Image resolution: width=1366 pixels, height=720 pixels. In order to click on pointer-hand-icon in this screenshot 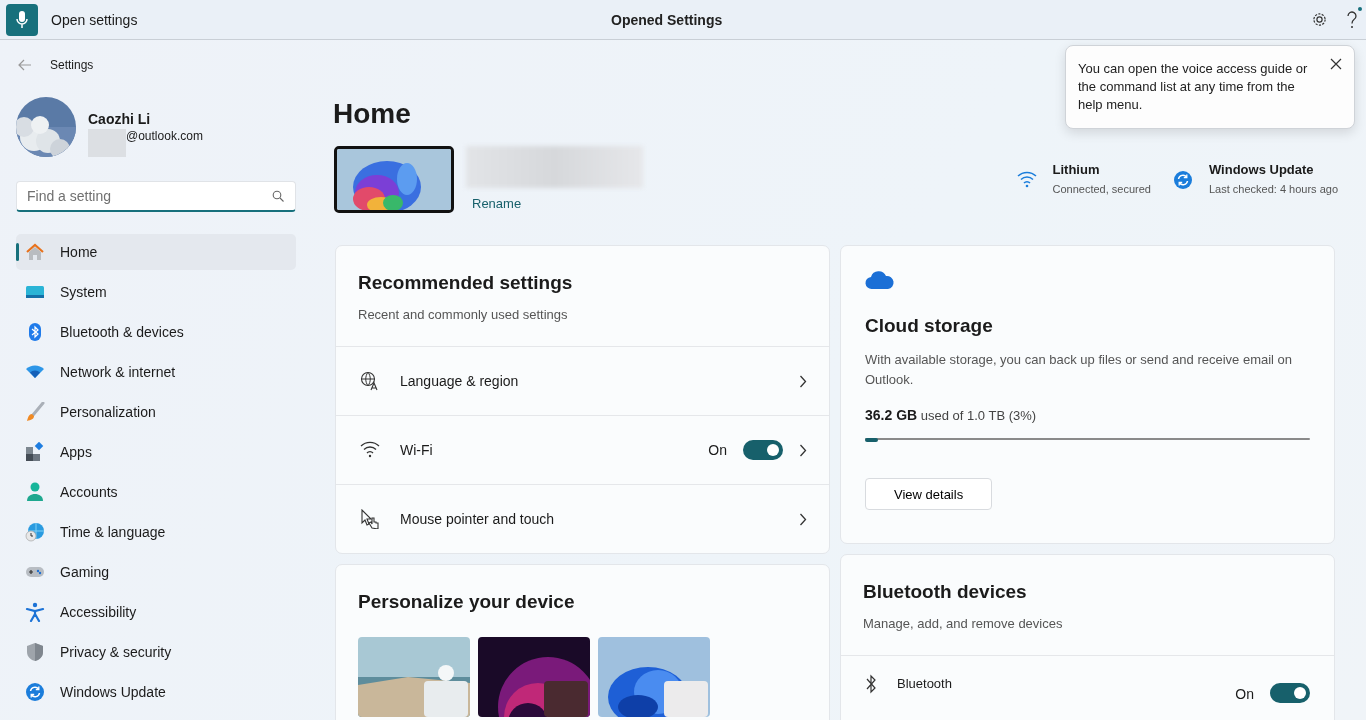, I will do `click(370, 519)`.